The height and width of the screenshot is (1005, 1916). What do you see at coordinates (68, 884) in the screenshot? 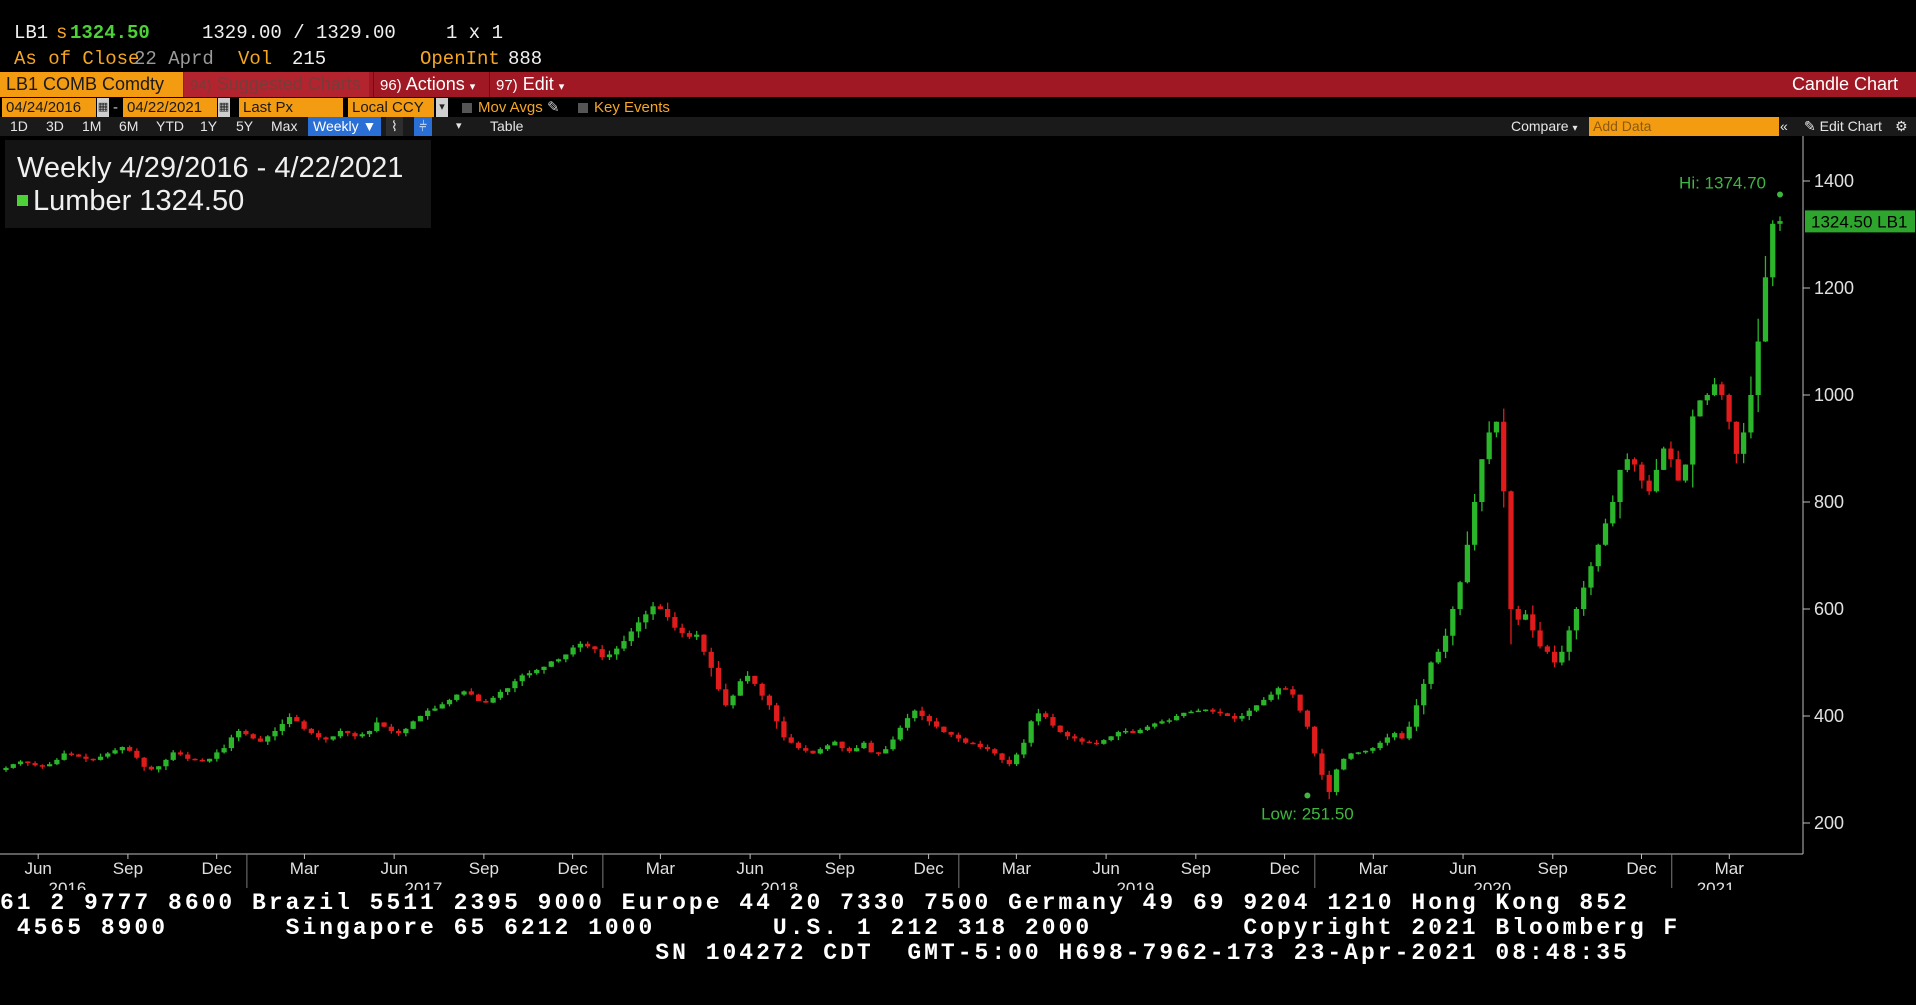
I see `x-year-label: 2016` at bounding box center [68, 884].